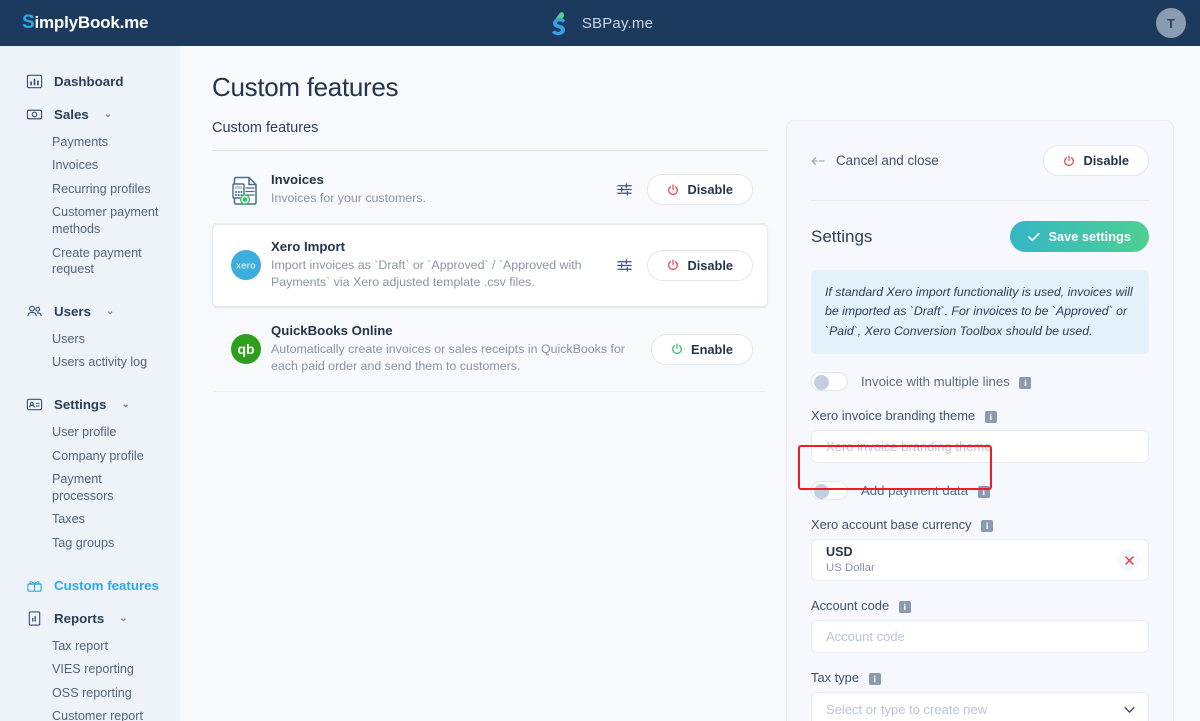  I want to click on sidebar-item-settings: Settings ⌄, so click(90, 404).